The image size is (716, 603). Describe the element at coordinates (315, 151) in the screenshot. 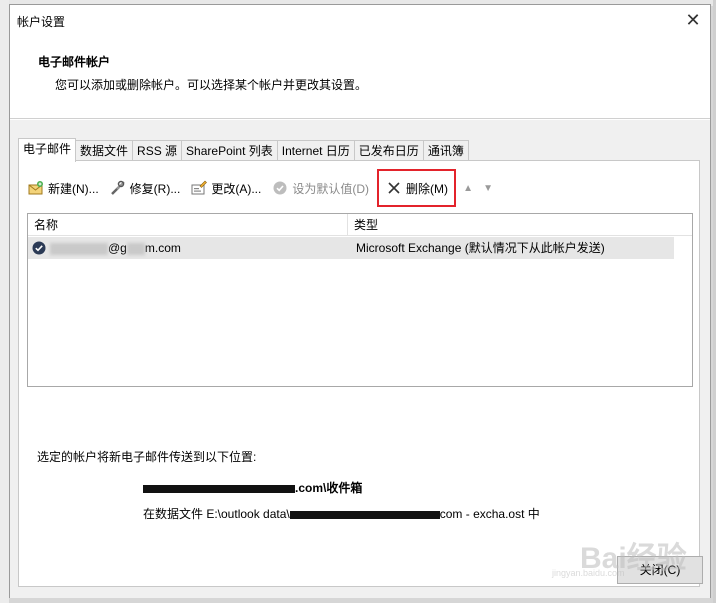

I see `tab-internet-calendars: Internet 日历` at that location.